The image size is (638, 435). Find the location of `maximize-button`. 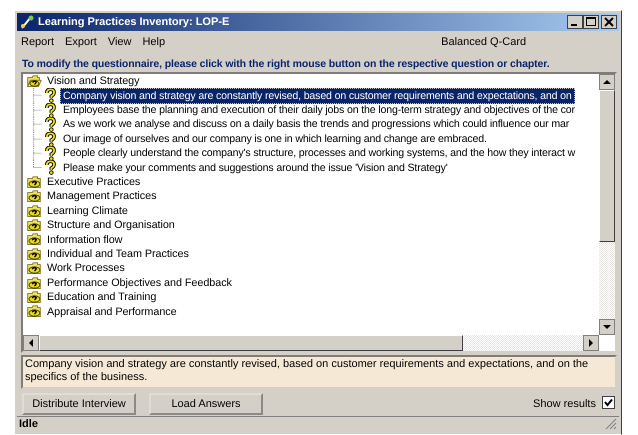

maximize-button is located at coordinates (591, 22).